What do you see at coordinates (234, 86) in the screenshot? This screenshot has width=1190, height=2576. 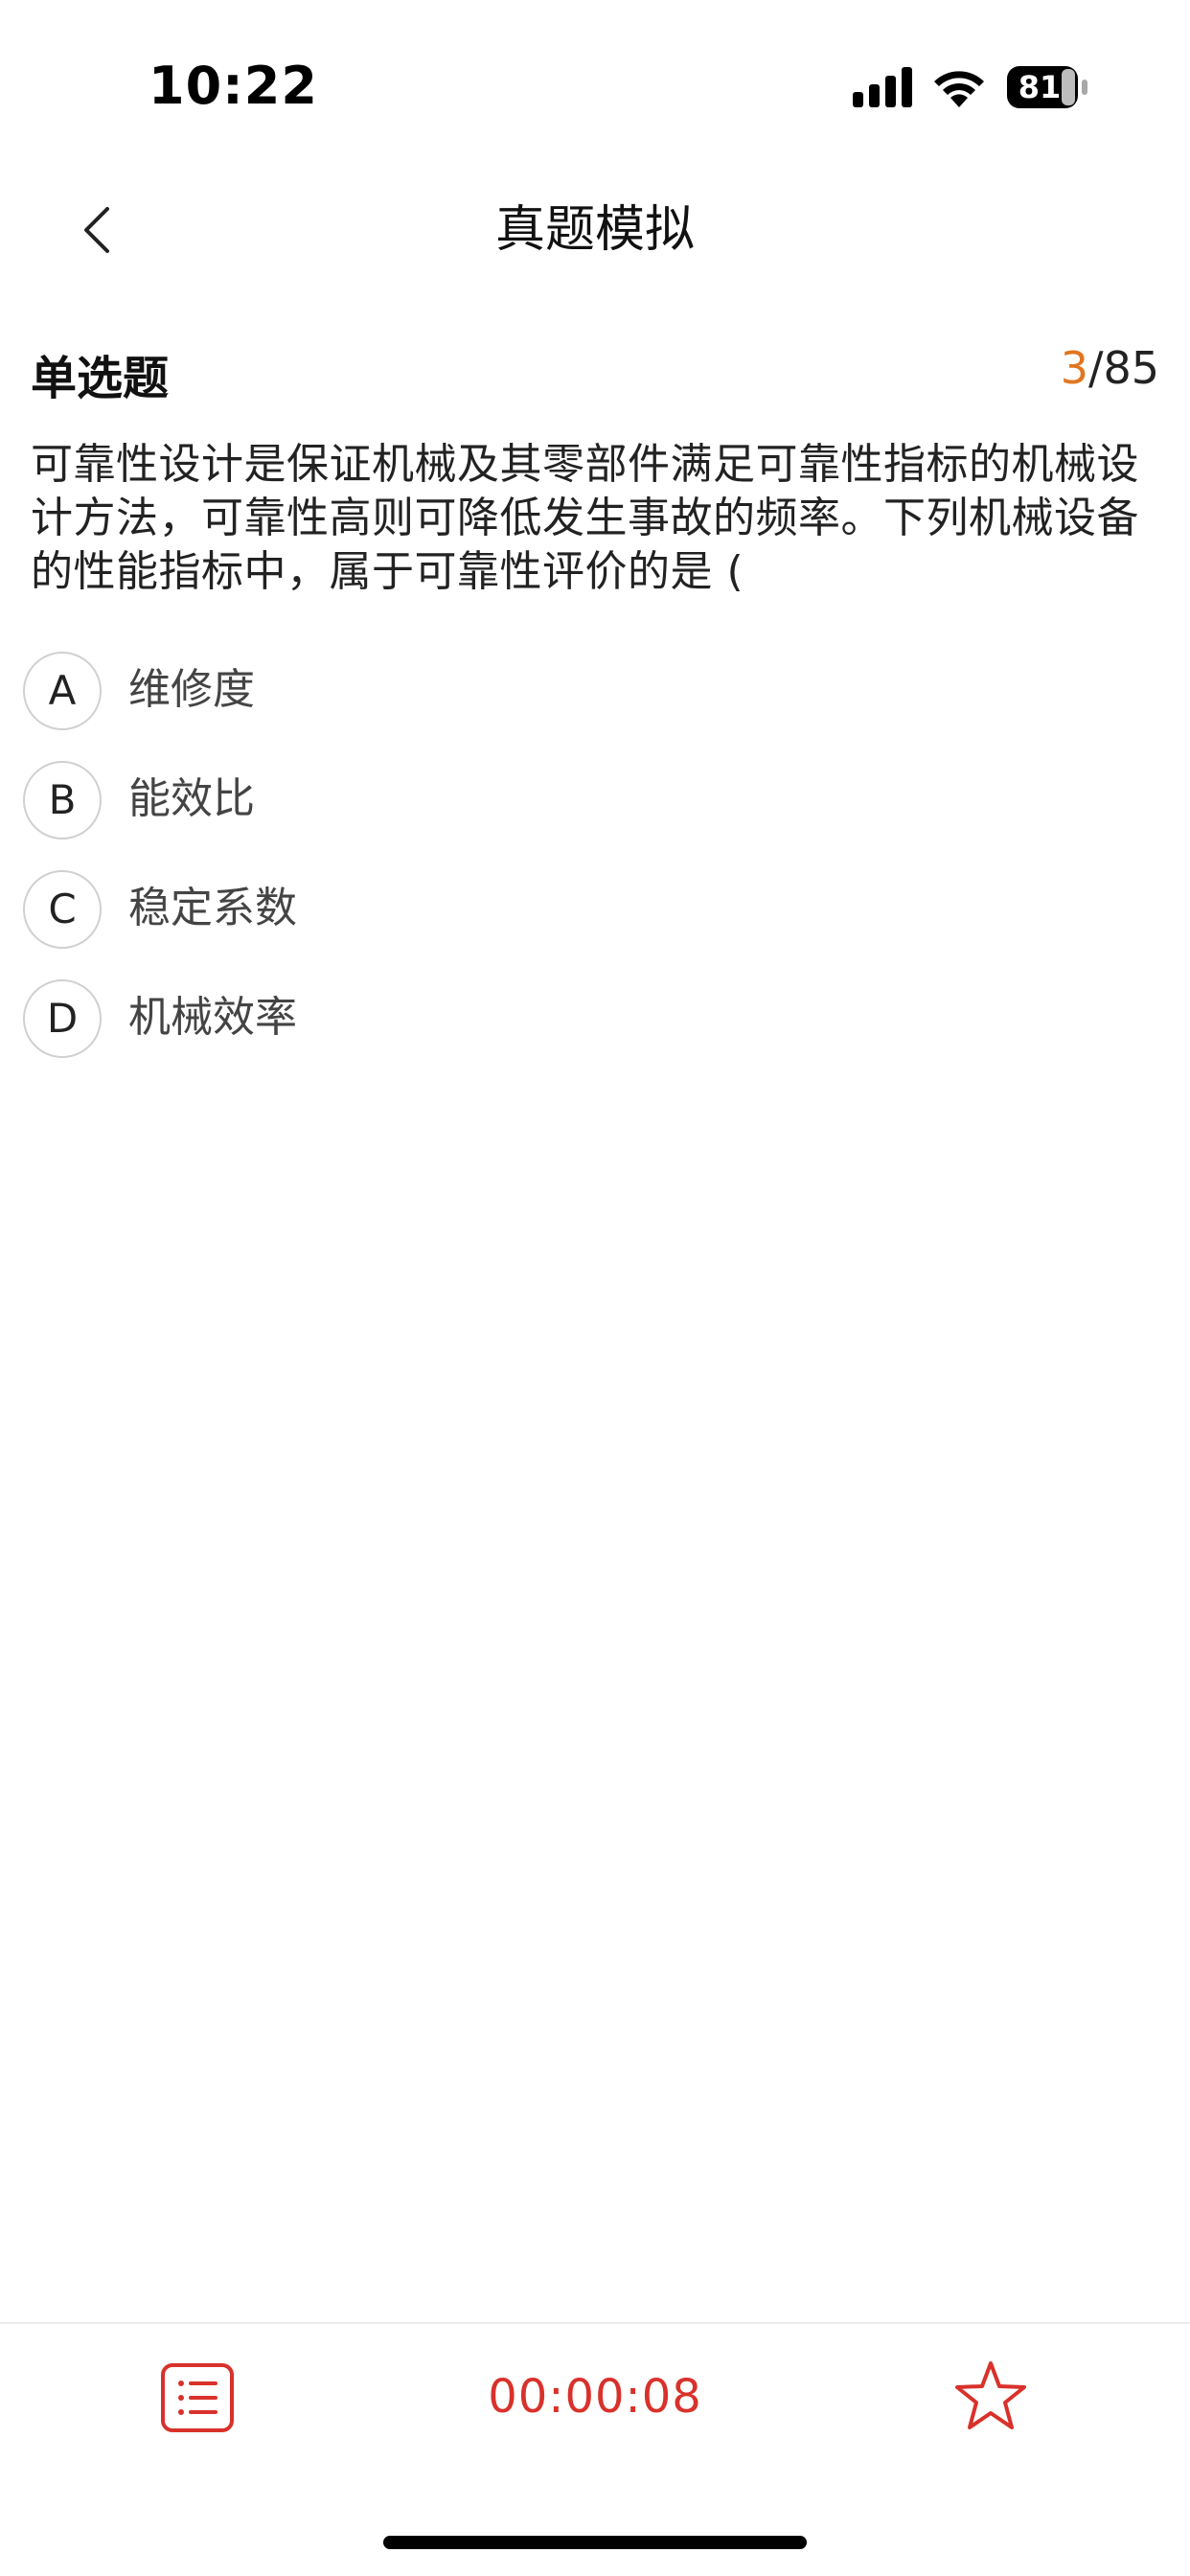 I see `status-time: 10:22` at bounding box center [234, 86].